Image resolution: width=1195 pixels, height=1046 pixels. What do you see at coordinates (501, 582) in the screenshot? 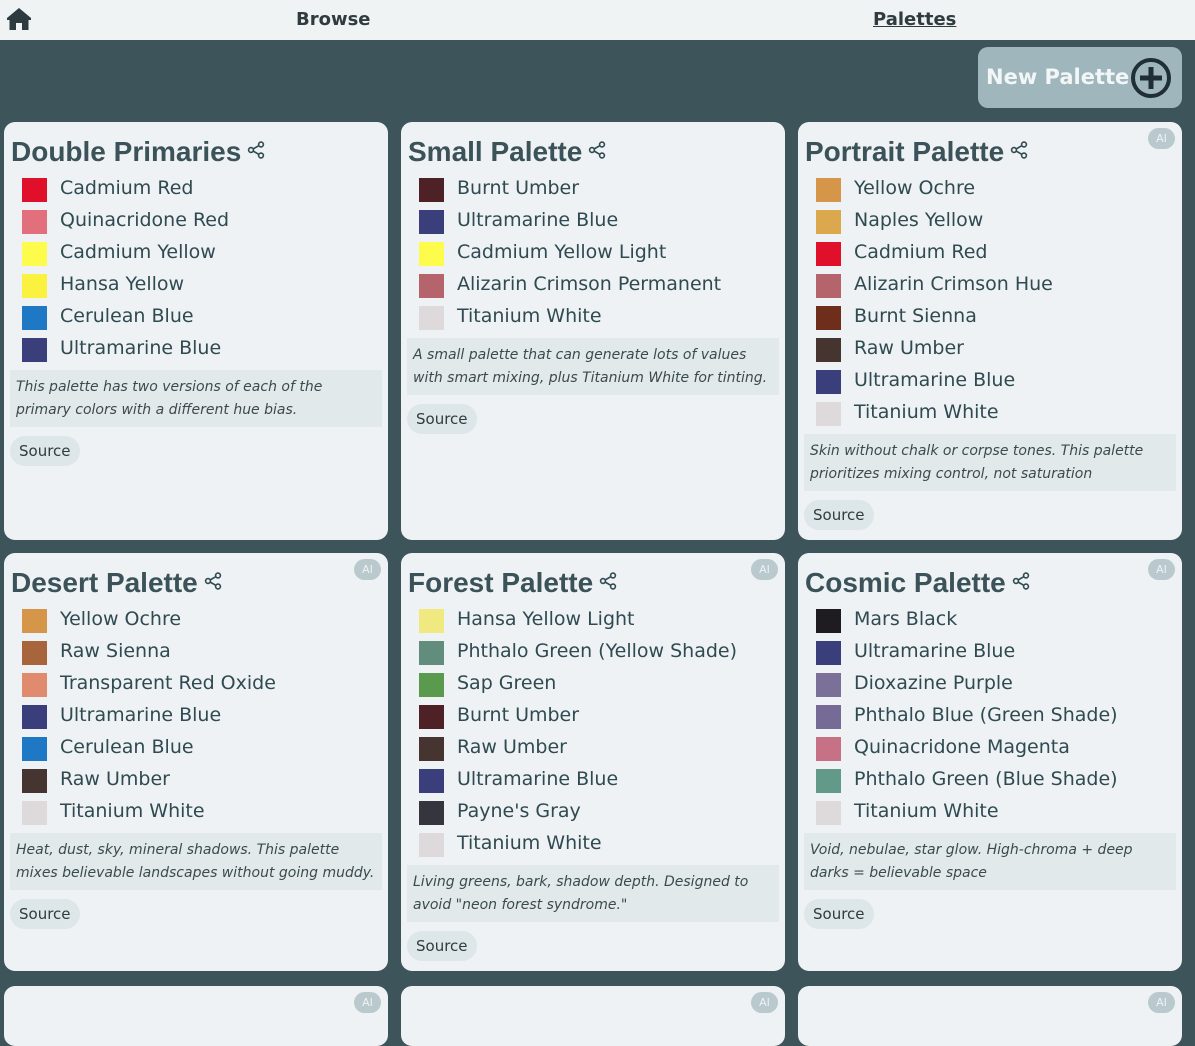
I see `palette-title-text: Forest Palette` at bounding box center [501, 582].